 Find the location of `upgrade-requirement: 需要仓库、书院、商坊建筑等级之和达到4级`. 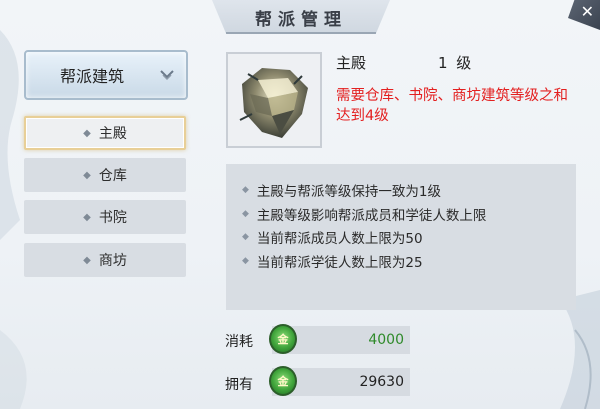

upgrade-requirement: 需要仓库、书院、商坊建筑等级之和达到4级 is located at coordinates (452, 106).